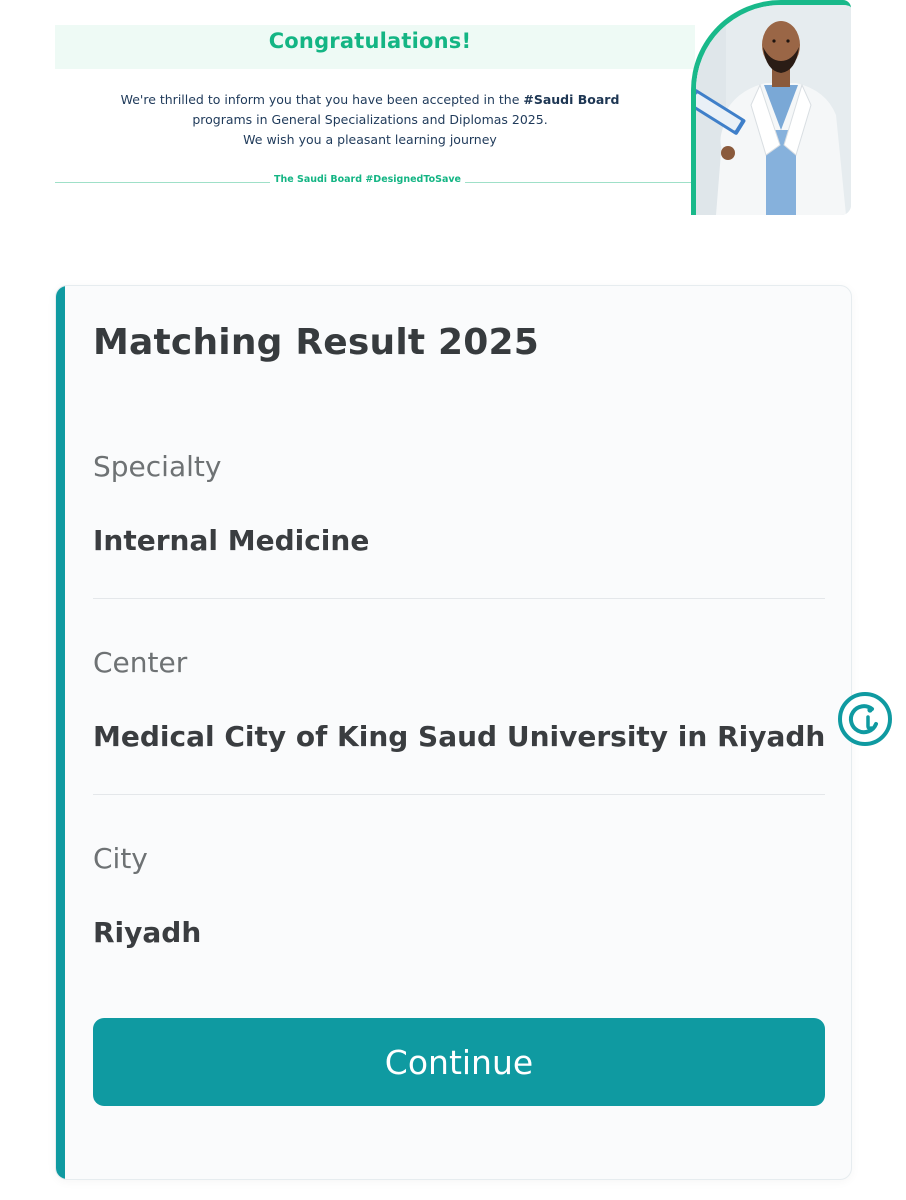 This screenshot has height=1200, width=906. What do you see at coordinates (231, 540) in the screenshot?
I see `specialty-value: Internal Medicine` at bounding box center [231, 540].